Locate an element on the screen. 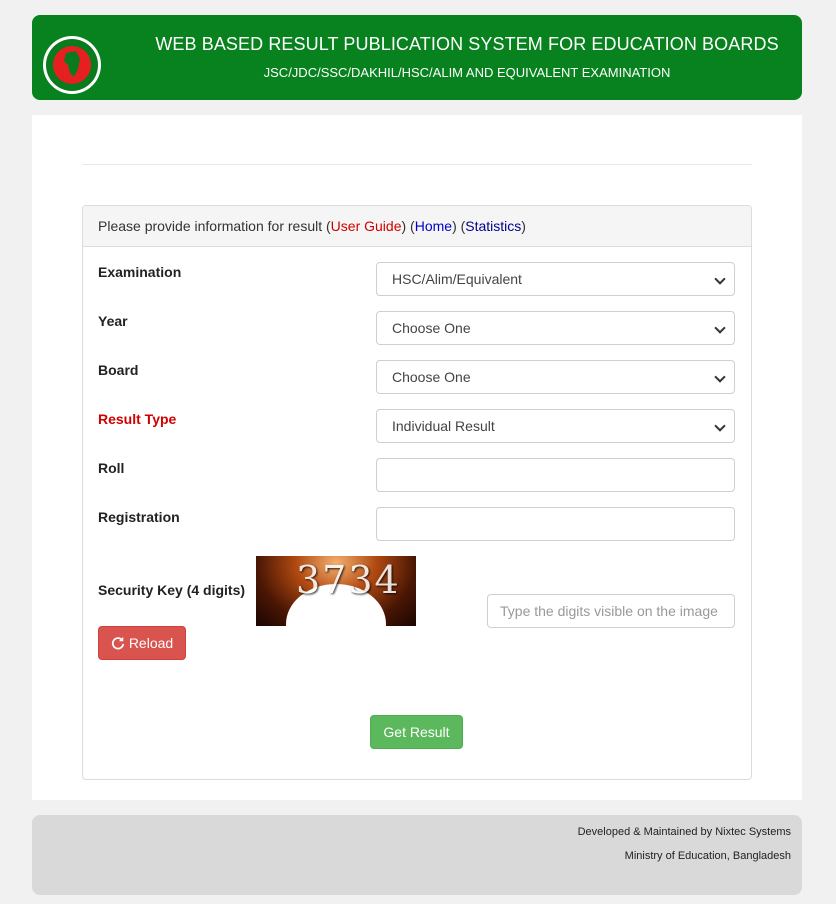  reload-button: Reload is located at coordinates (142, 643).